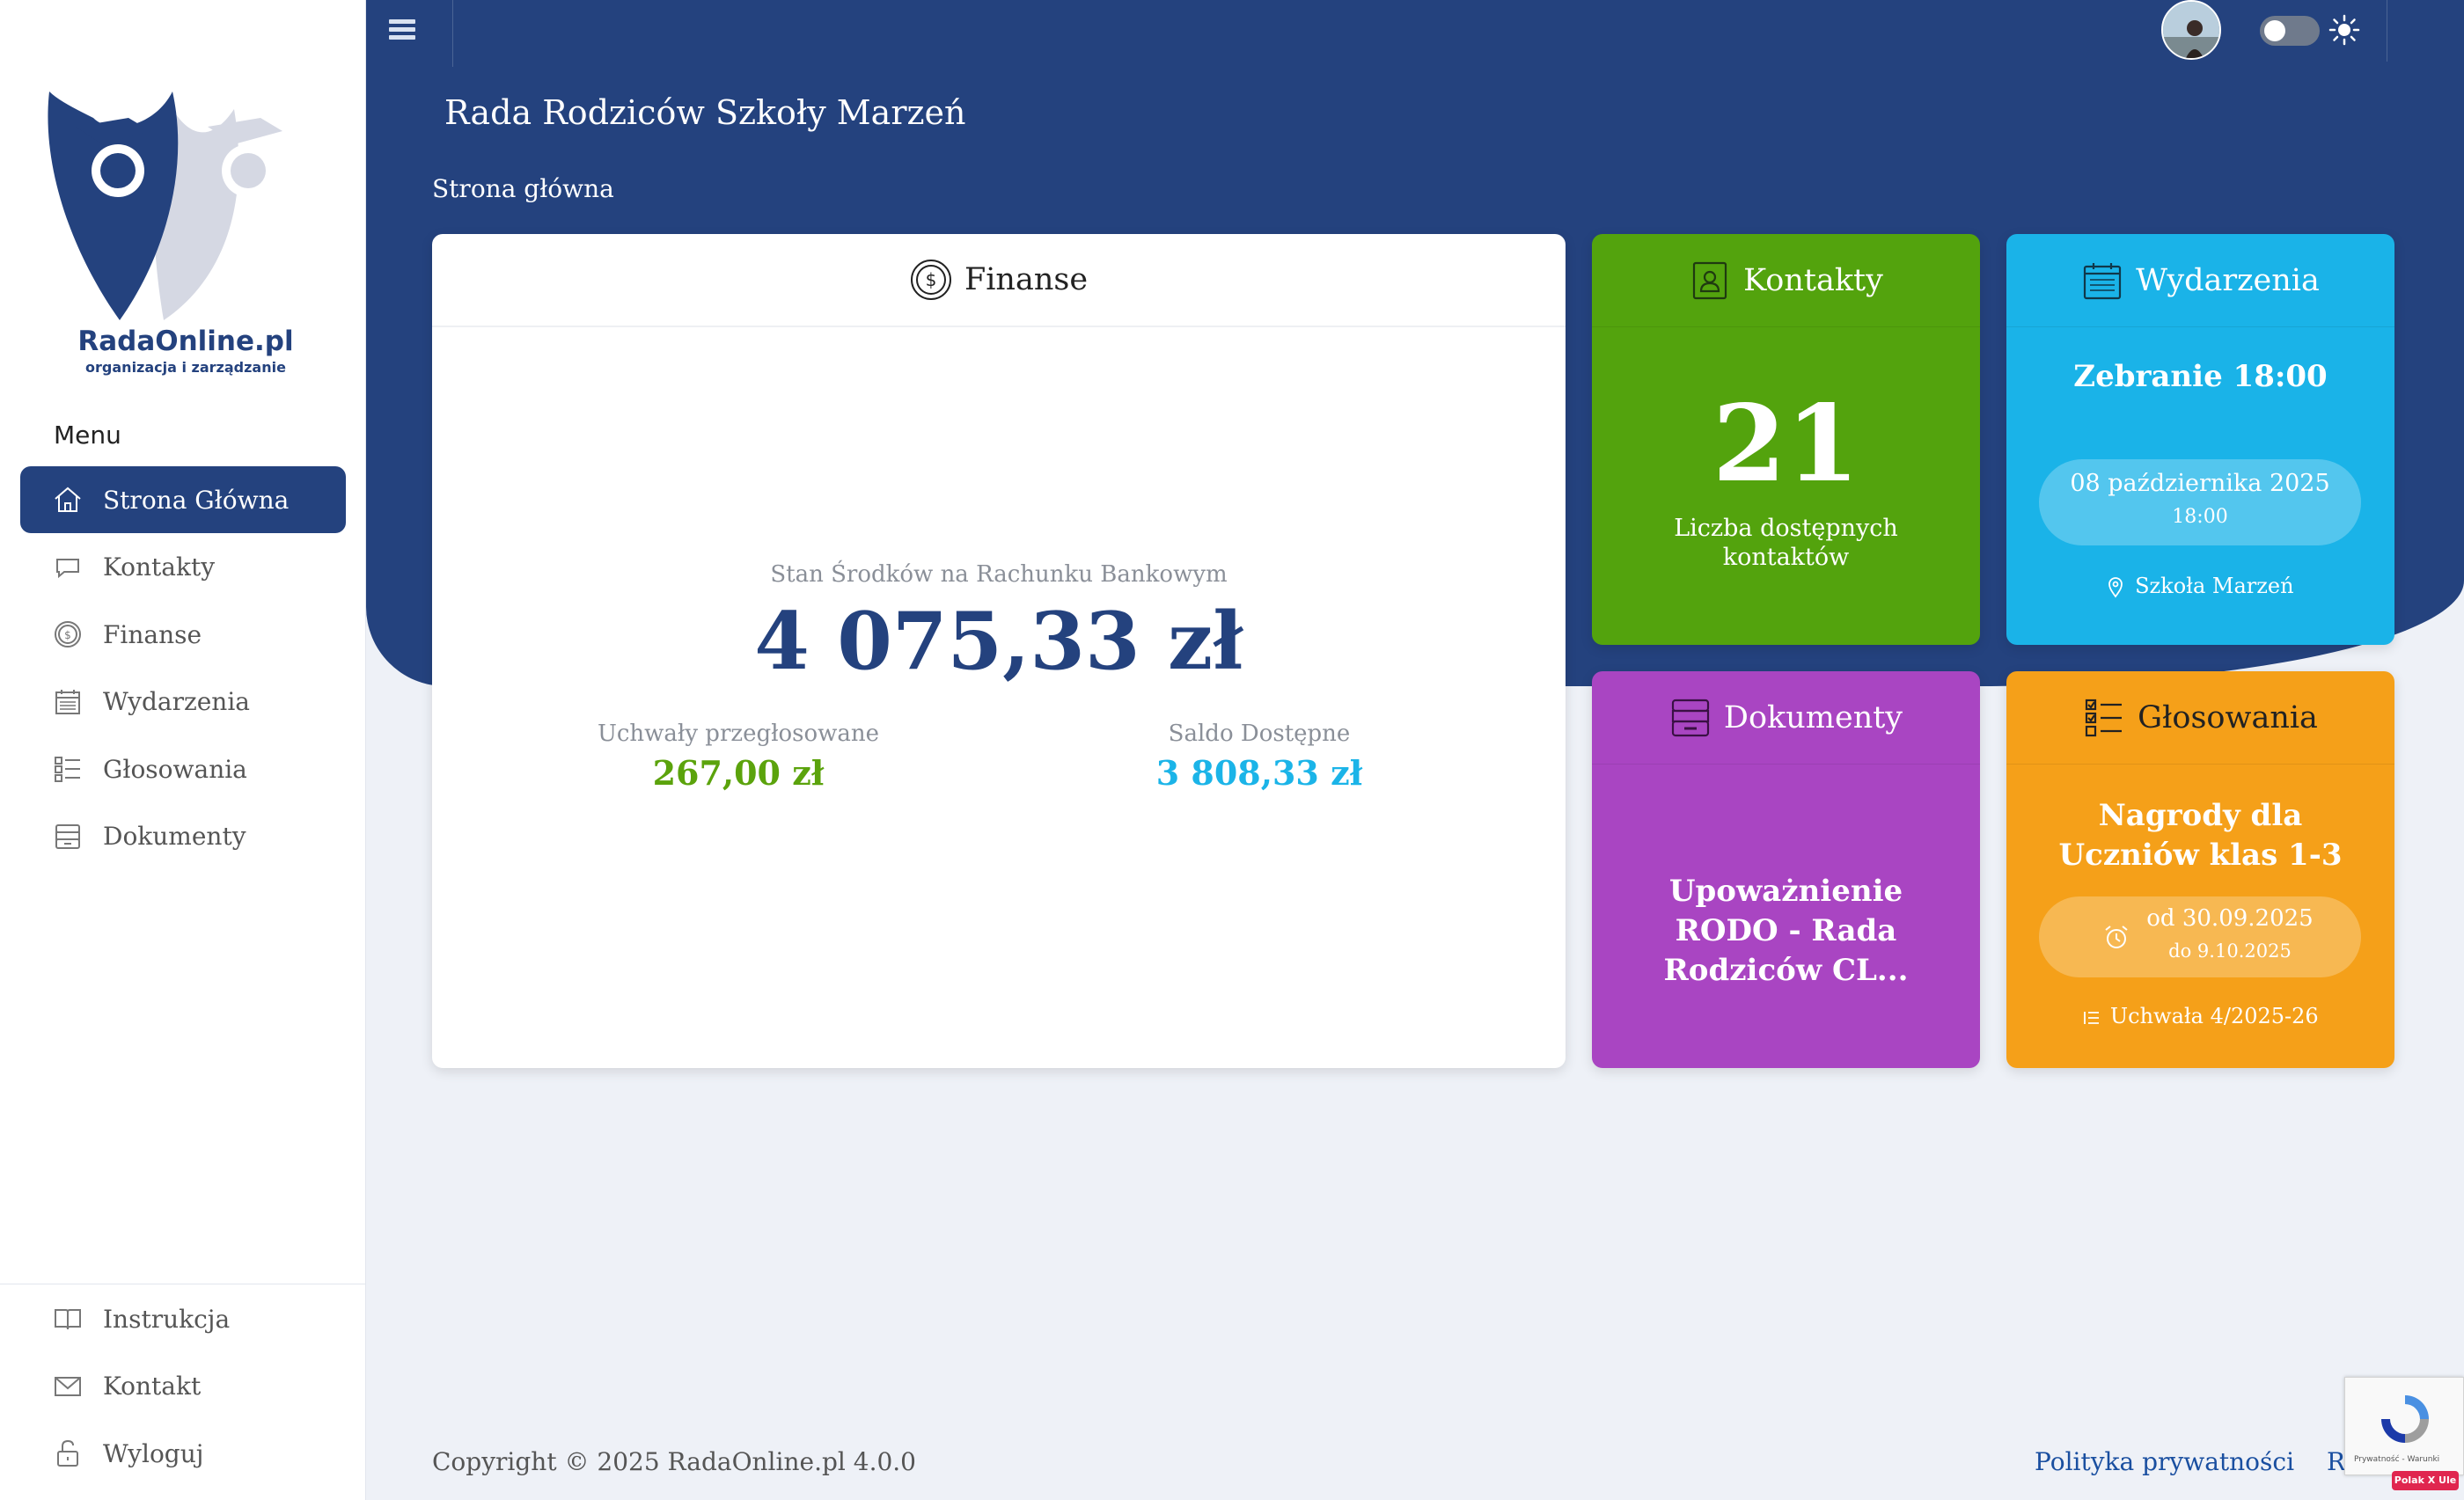  I want to click on sidebar-item-label: Wydarzenia, so click(177, 701).